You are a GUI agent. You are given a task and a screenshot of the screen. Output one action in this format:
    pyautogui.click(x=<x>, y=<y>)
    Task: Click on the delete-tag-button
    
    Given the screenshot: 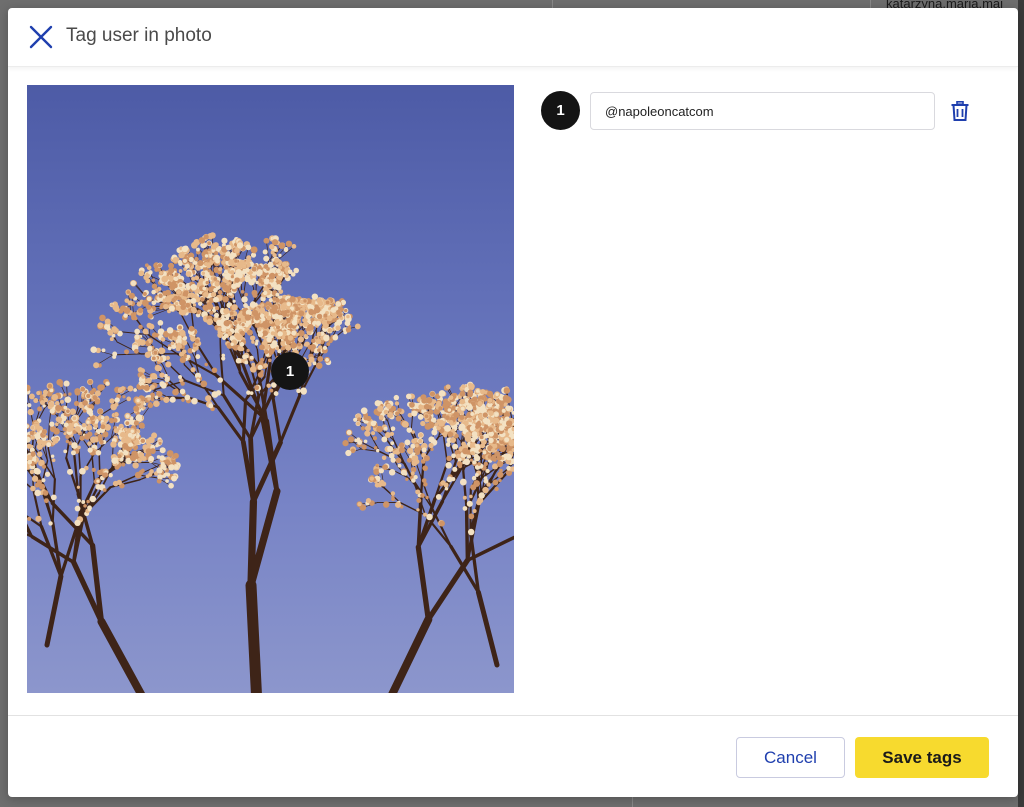 What is the action you would take?
    pyautogui.click(x=960, y=111)
    